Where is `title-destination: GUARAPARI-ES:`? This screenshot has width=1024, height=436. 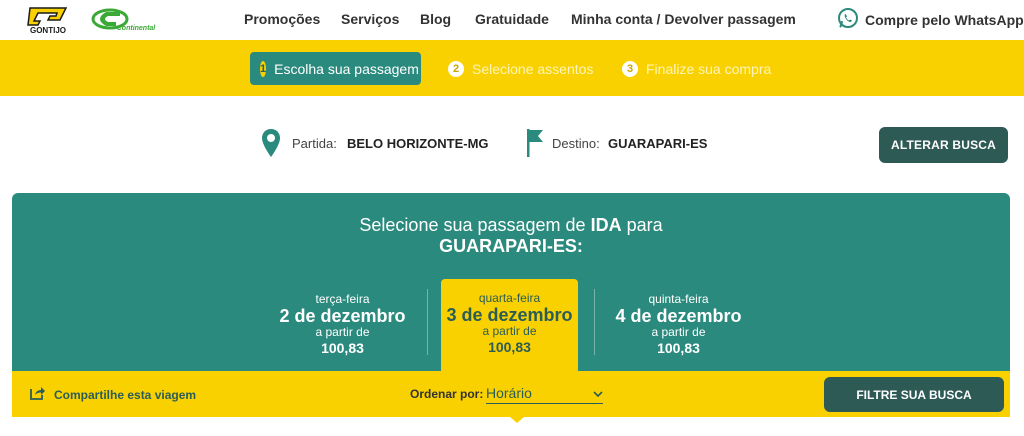 title-destination: GUARAPARI-ES: is located at coordinates (511, 246).